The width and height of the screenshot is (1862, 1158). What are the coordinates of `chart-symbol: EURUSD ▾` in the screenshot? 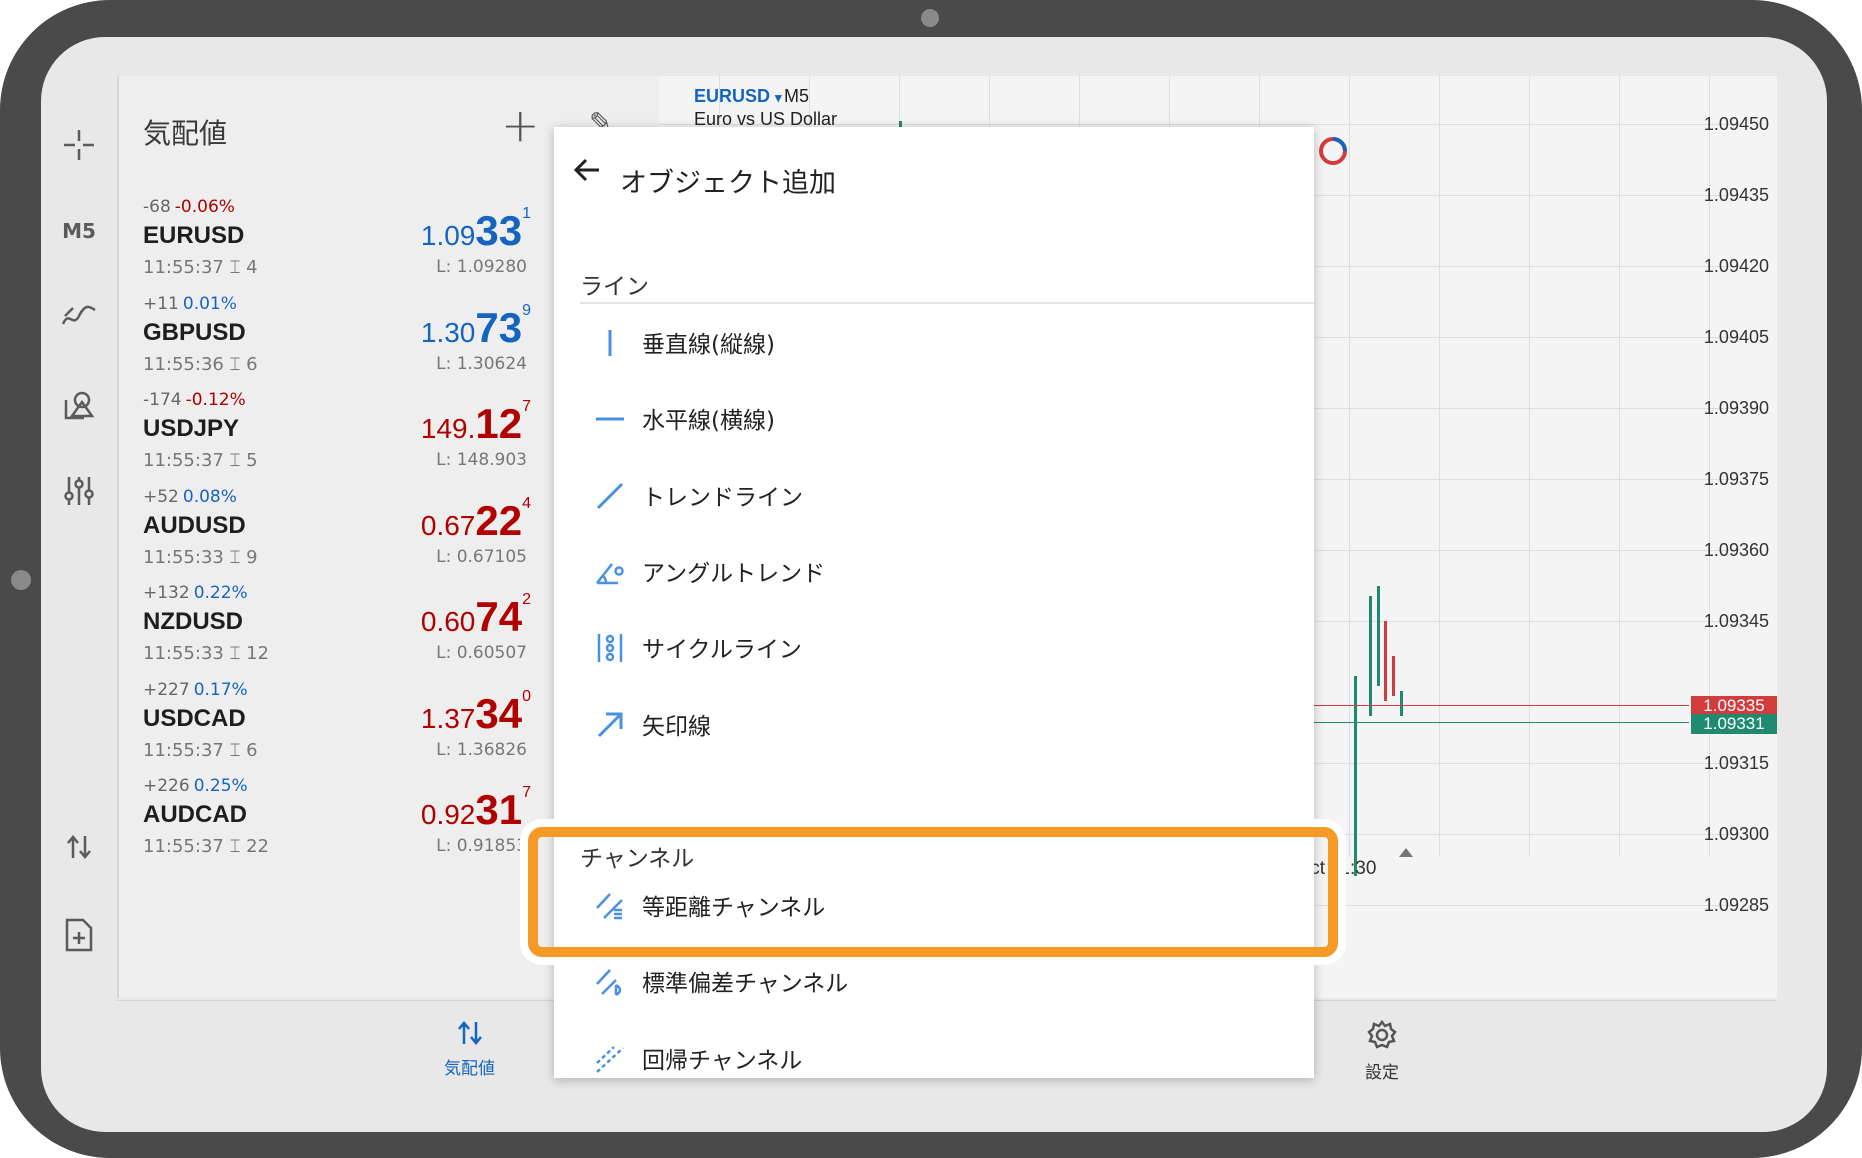 It's located at (738, 96).